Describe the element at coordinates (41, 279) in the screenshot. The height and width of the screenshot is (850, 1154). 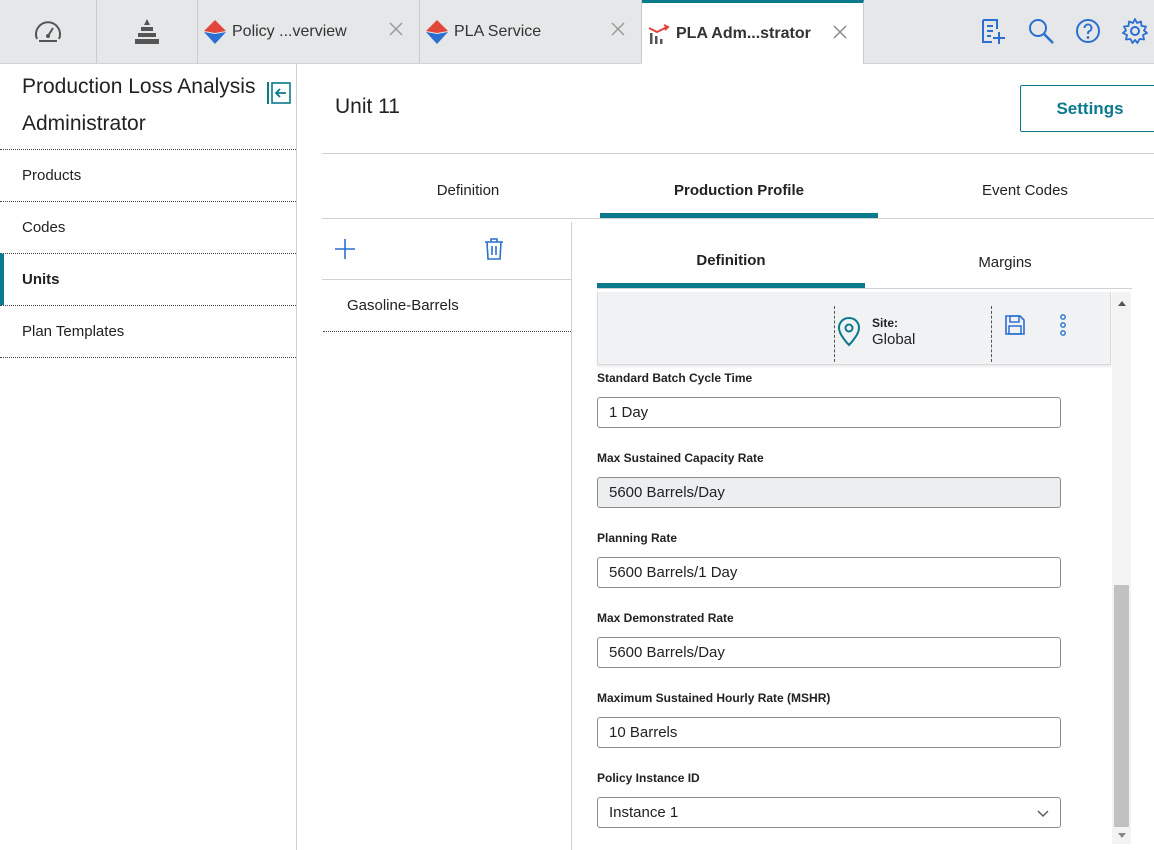
I see `nav-item-label: Units` at that location.